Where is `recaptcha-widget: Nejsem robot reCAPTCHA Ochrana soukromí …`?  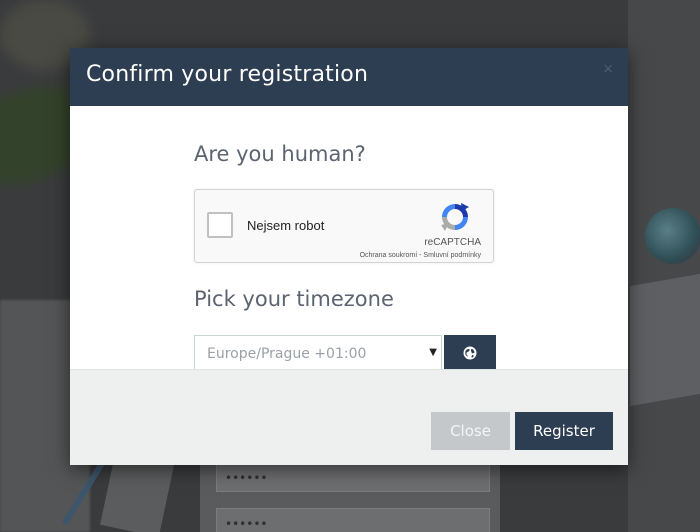 recaptcha-widget: Nejsem robot reCAPTCHA Ochrana soukromí … is located at coordinates (344, 226).